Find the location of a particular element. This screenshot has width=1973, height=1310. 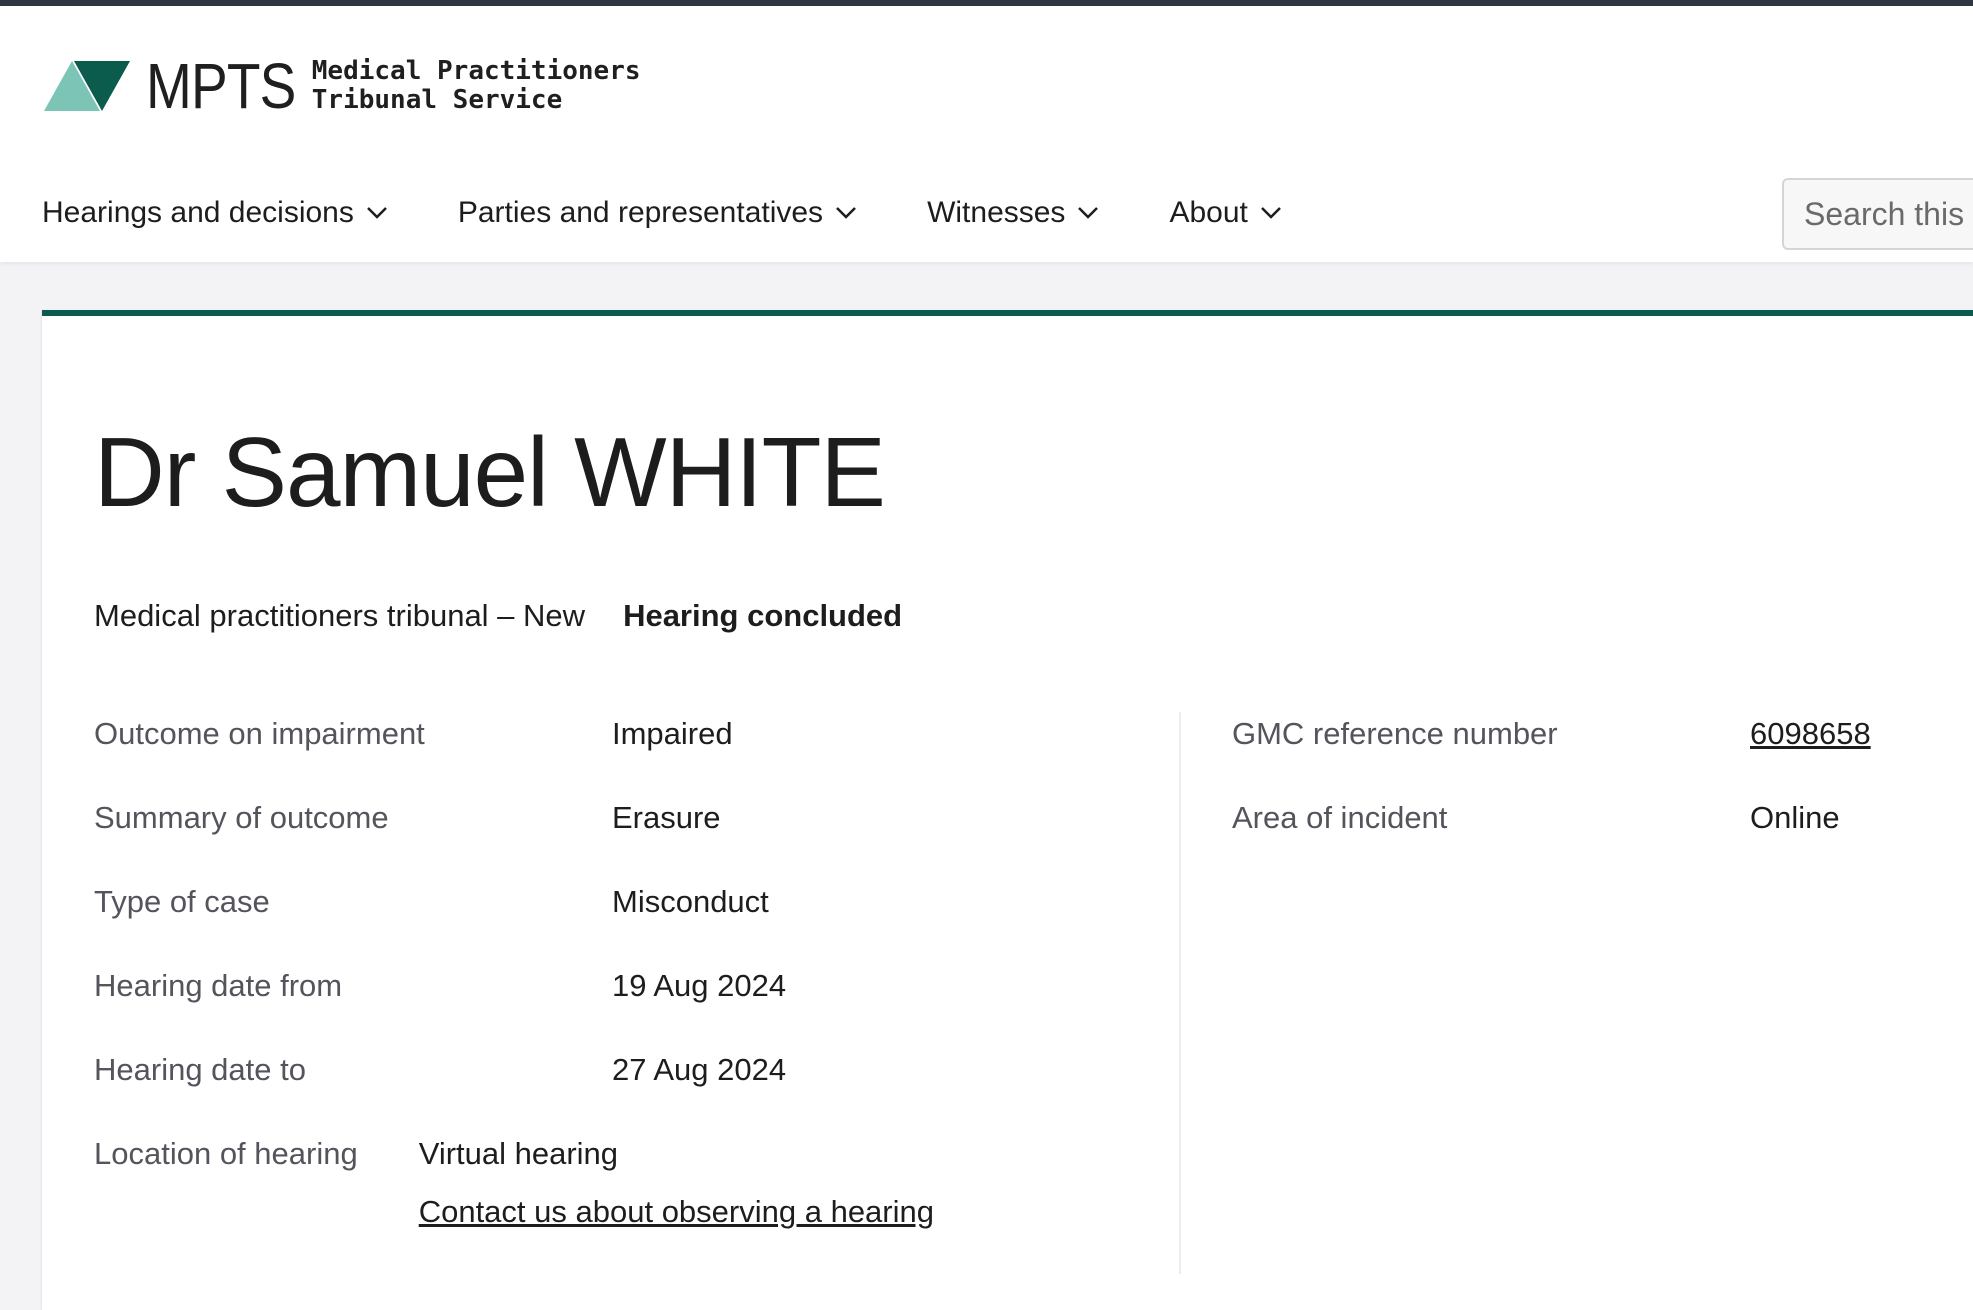

detail-row-gmc-reference-number: GMC reference number 6098658 is located at coordinates (1602, 758).